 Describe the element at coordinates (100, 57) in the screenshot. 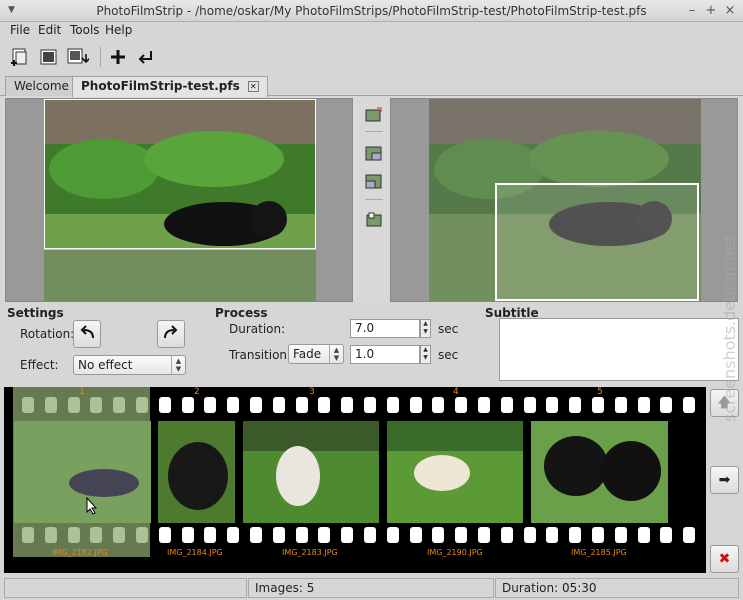

I see `toolbar-separator` at that location.